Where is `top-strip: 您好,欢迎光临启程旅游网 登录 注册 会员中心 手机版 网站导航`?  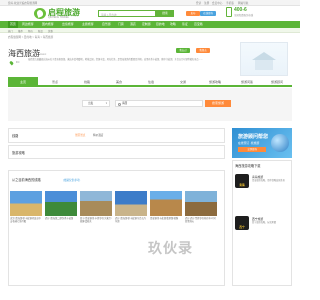 top-strip: 您好,欢迎光临启程旅游网 登录 注册 会员中心 手机版 网站导航 is located at coordinates (150, 3).